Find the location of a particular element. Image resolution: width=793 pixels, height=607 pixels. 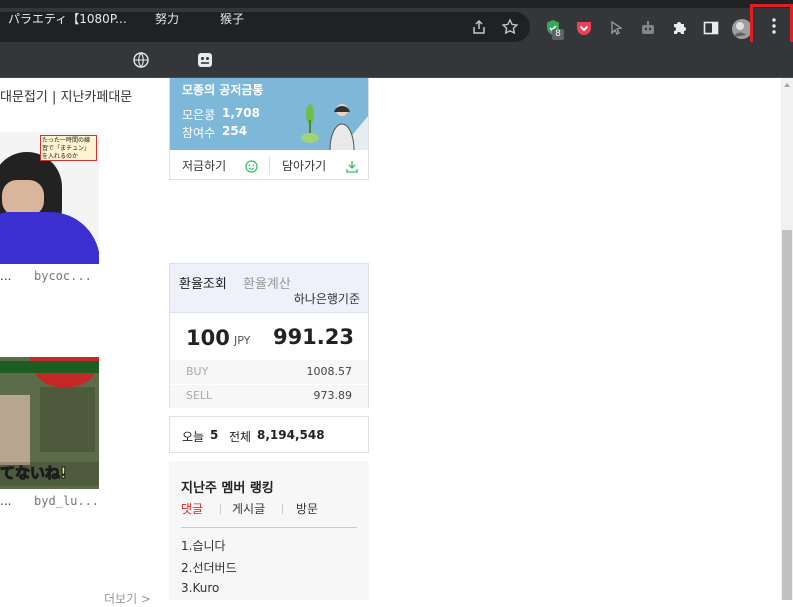

more-options-icon is located at coordinates (774, 26).